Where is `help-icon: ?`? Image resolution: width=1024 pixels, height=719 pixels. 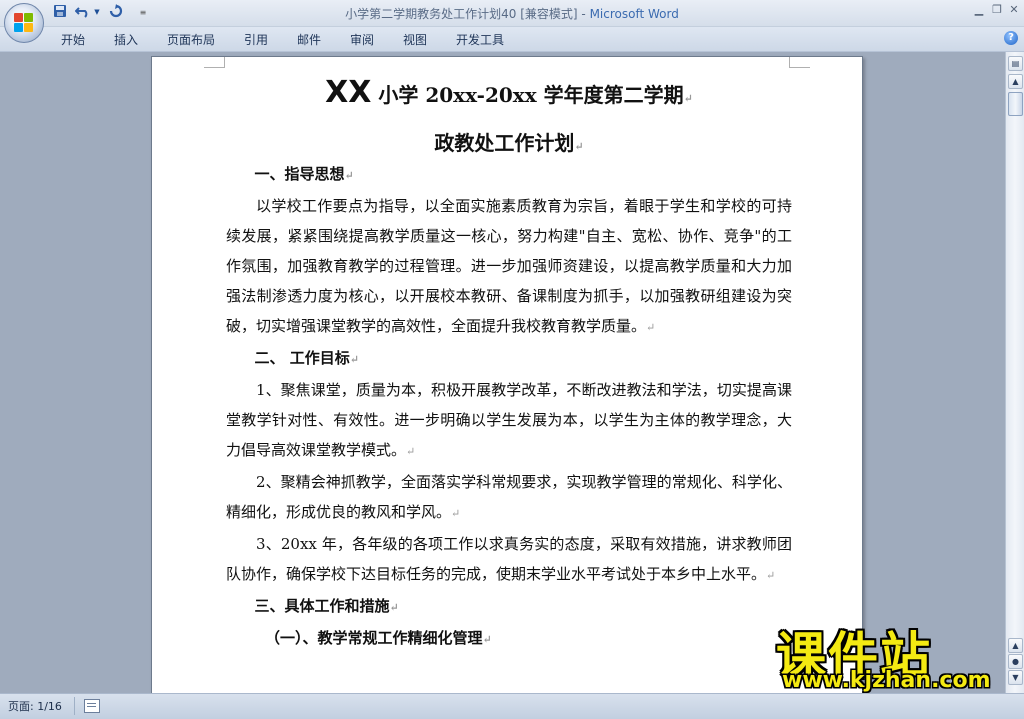
help-icon: ? is located at coordinates (1011, 38).